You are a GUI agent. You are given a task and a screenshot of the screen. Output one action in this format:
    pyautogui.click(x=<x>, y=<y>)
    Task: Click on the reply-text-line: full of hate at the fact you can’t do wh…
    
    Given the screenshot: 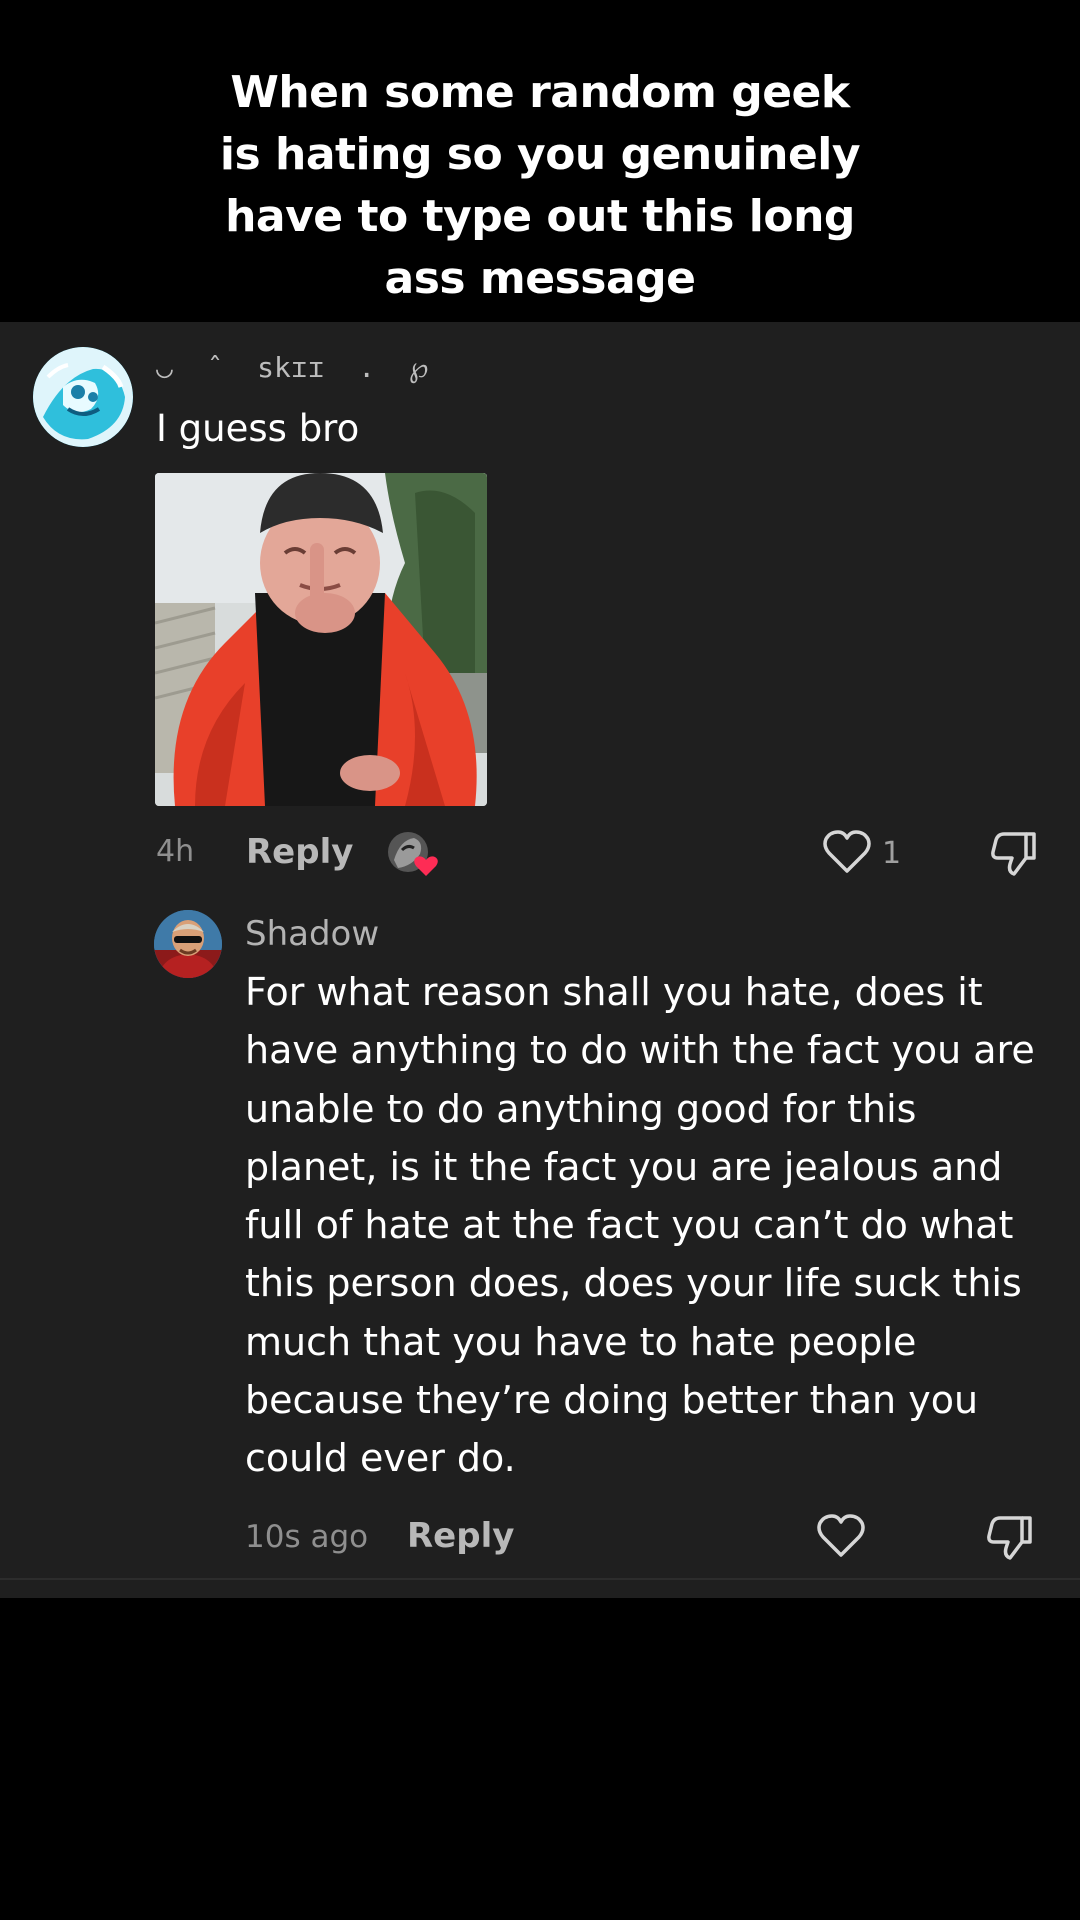 What is the action you would take?
    pyautogui.click(x=629, y=1225)
    